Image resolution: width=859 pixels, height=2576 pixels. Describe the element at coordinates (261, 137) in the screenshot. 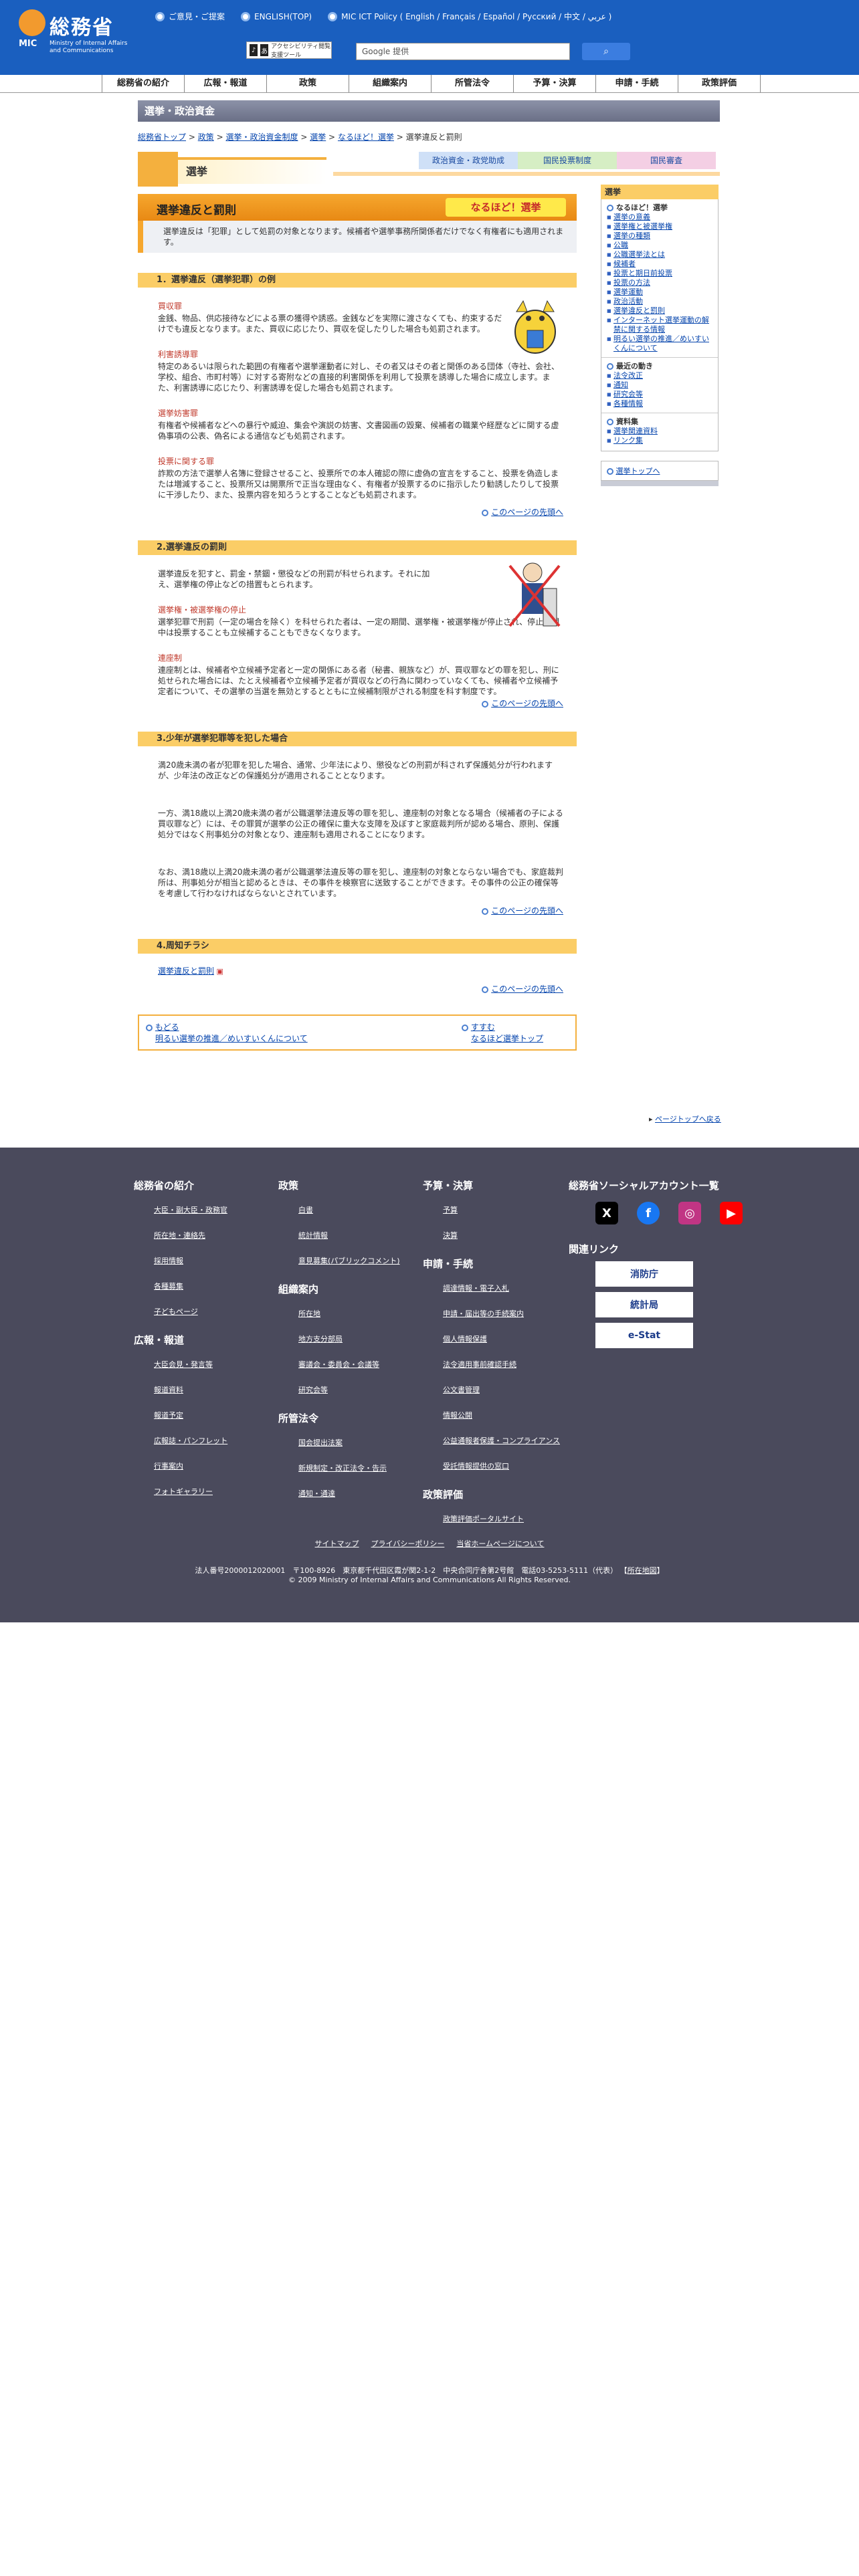

I see `breadcrumb-election-system: 選挙・政治資金制度` at that location.